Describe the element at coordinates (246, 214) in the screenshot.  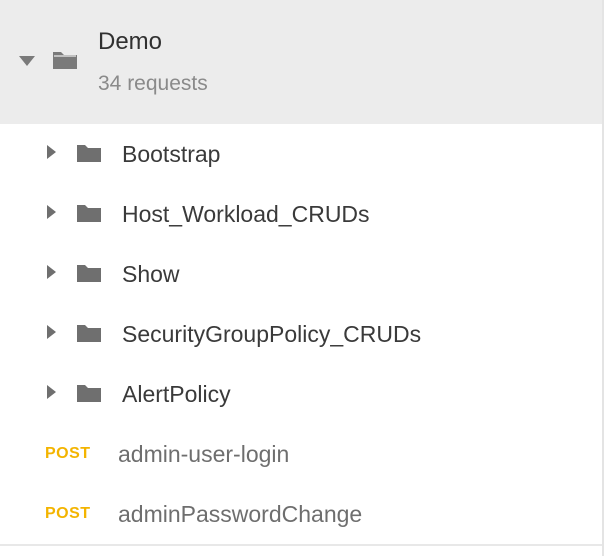
I see `folder-label: Host_Workload_CRUDs` at that location.